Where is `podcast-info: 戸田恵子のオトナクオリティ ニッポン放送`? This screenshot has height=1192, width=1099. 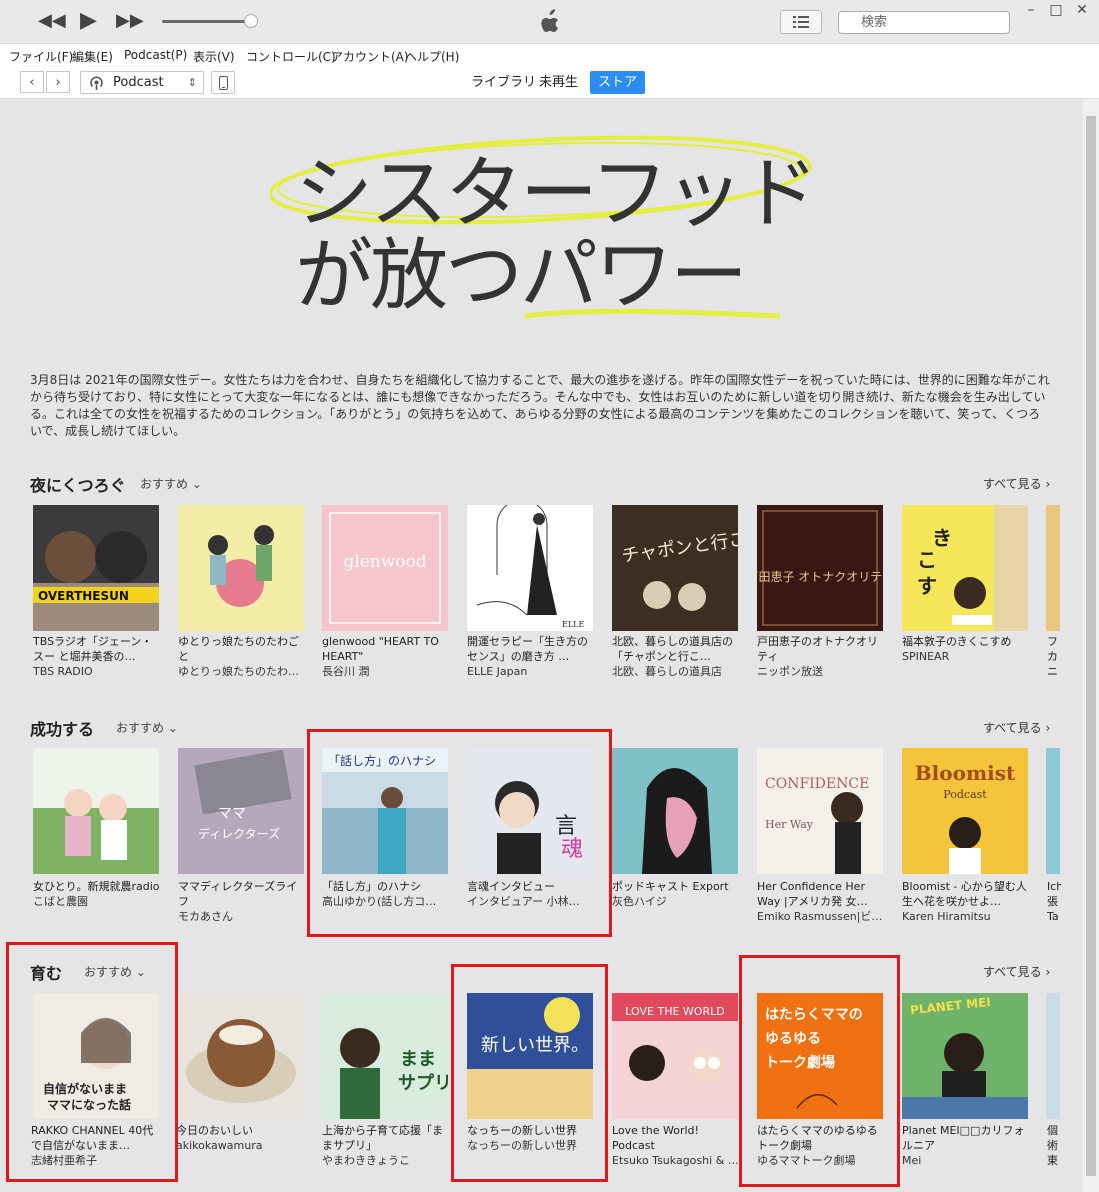 podcast-info: 戸田恵子のオトナクオリティ ニッポン放送 is located at coordinates (821, 656).